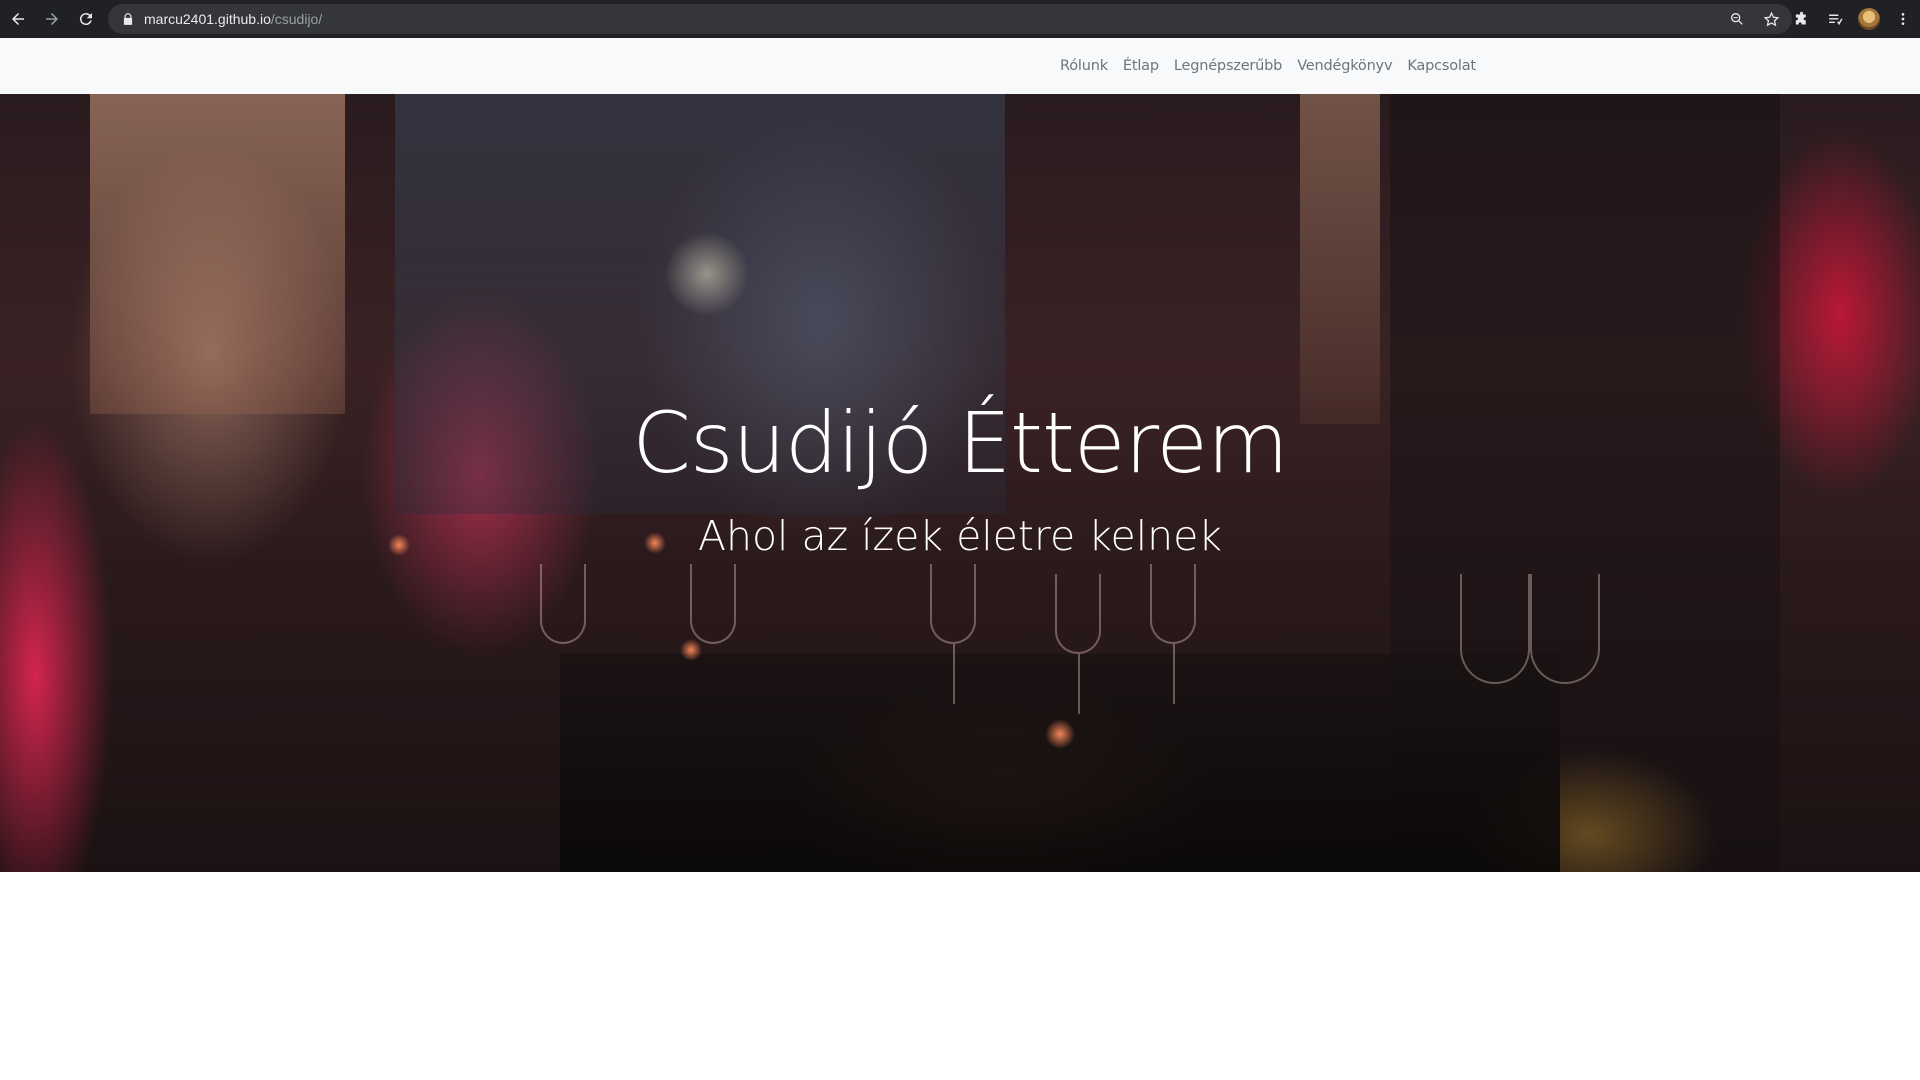 The image size is (1920, 1080). Describe the element at coordinates (1344, 66) in the screenshot. I see `nav-link-vendegkonyv: Vendégkönyv` at that location.